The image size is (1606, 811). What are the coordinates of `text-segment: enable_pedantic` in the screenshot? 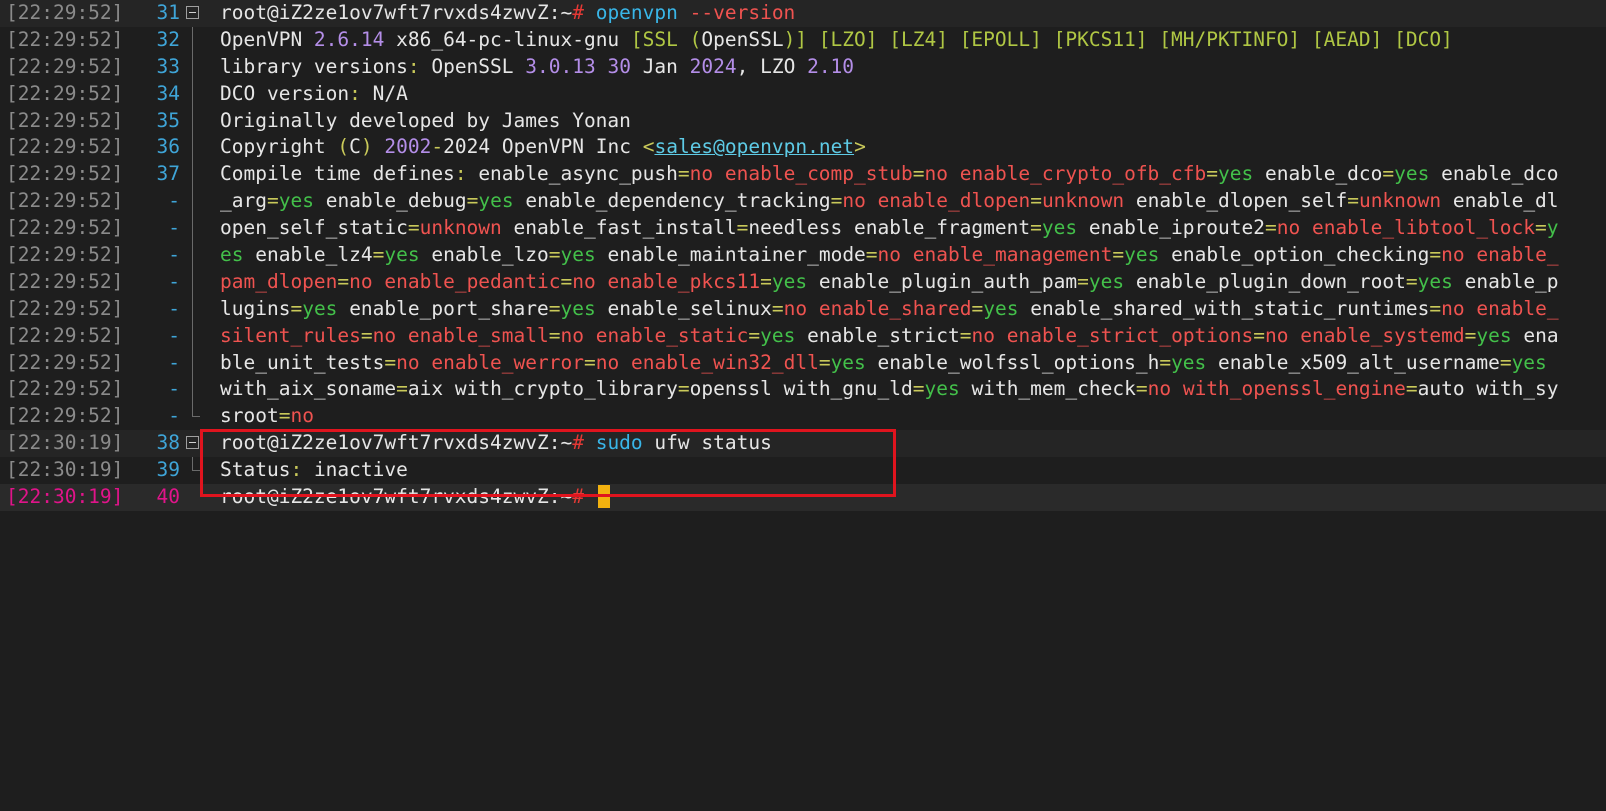 It's located at (472, 281).